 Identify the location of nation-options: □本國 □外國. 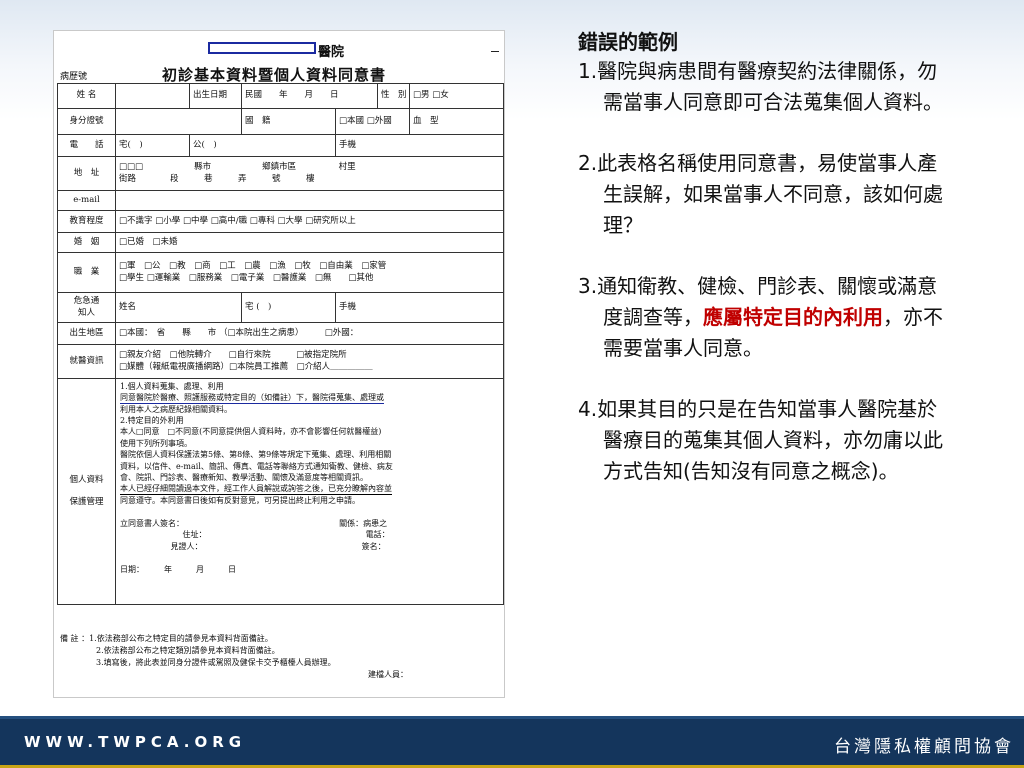
(372, 121).